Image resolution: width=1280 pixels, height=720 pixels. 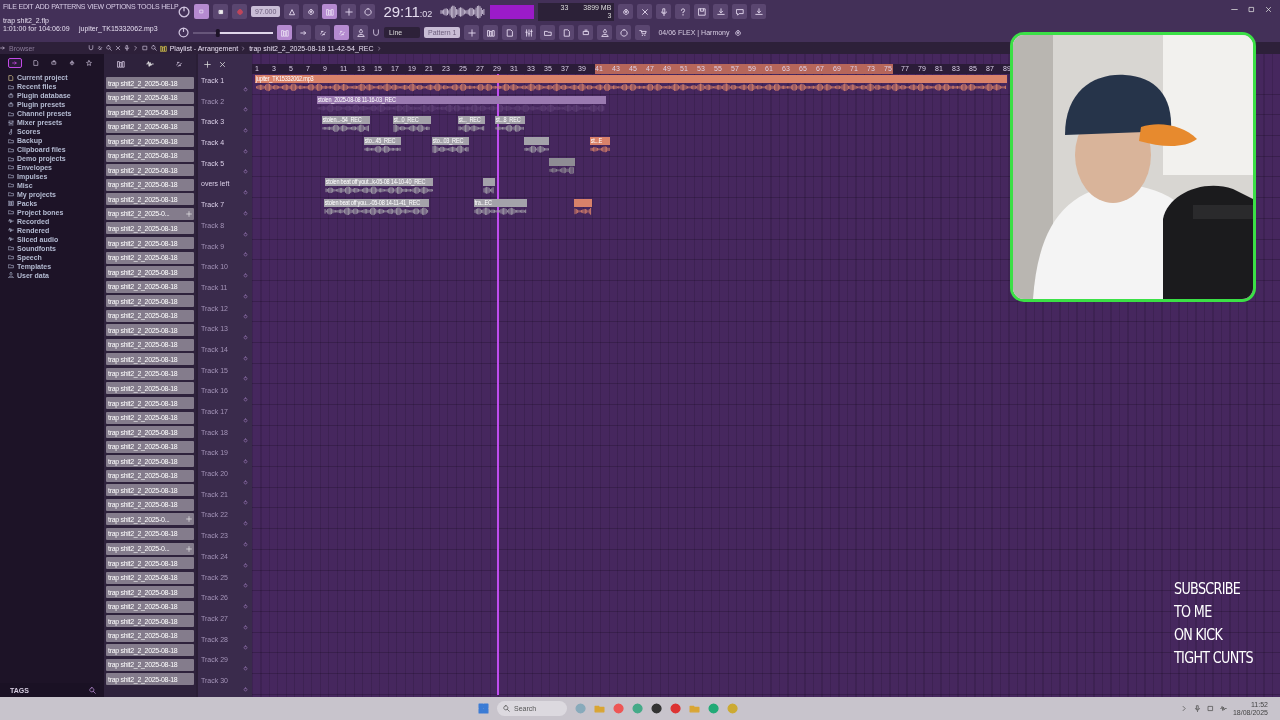 What do you see at coordinates (11, 131) in the screenshot?
I see `note-icon` at bounding box center [11, 131].